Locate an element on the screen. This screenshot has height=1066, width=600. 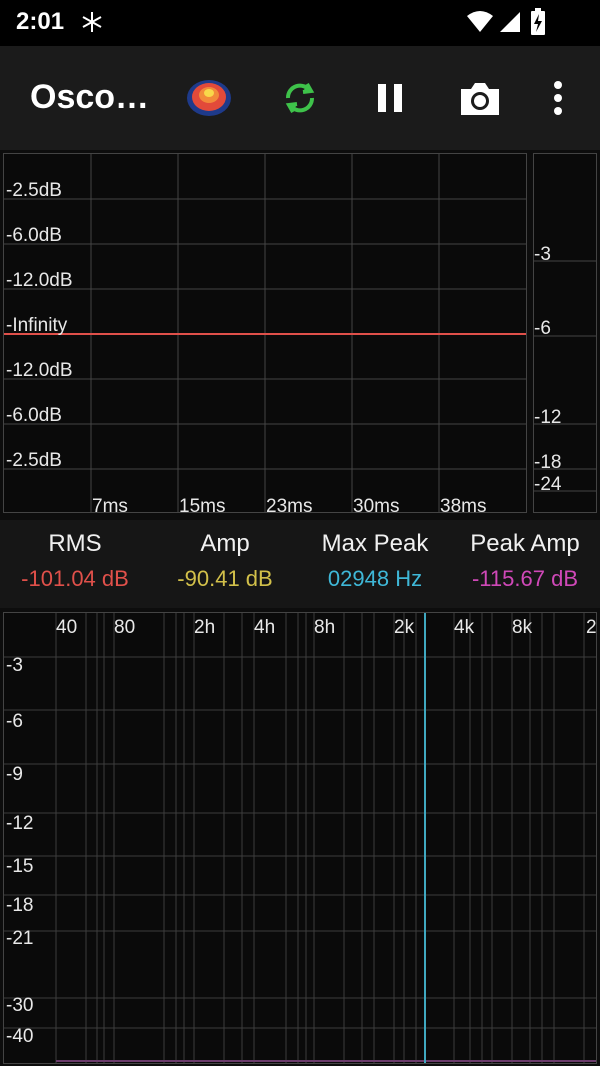
spectrum-y-label: -6 is located at coordinates (14, 721).